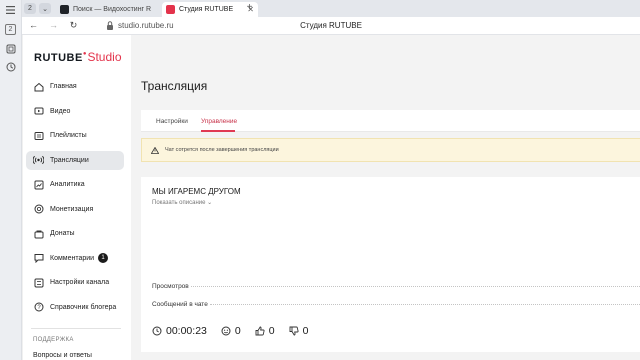  What do you see at coordinates (179, 203) in the screenshot?
I see `show-description-label: Показать описание` at bounding box center [179, 203].